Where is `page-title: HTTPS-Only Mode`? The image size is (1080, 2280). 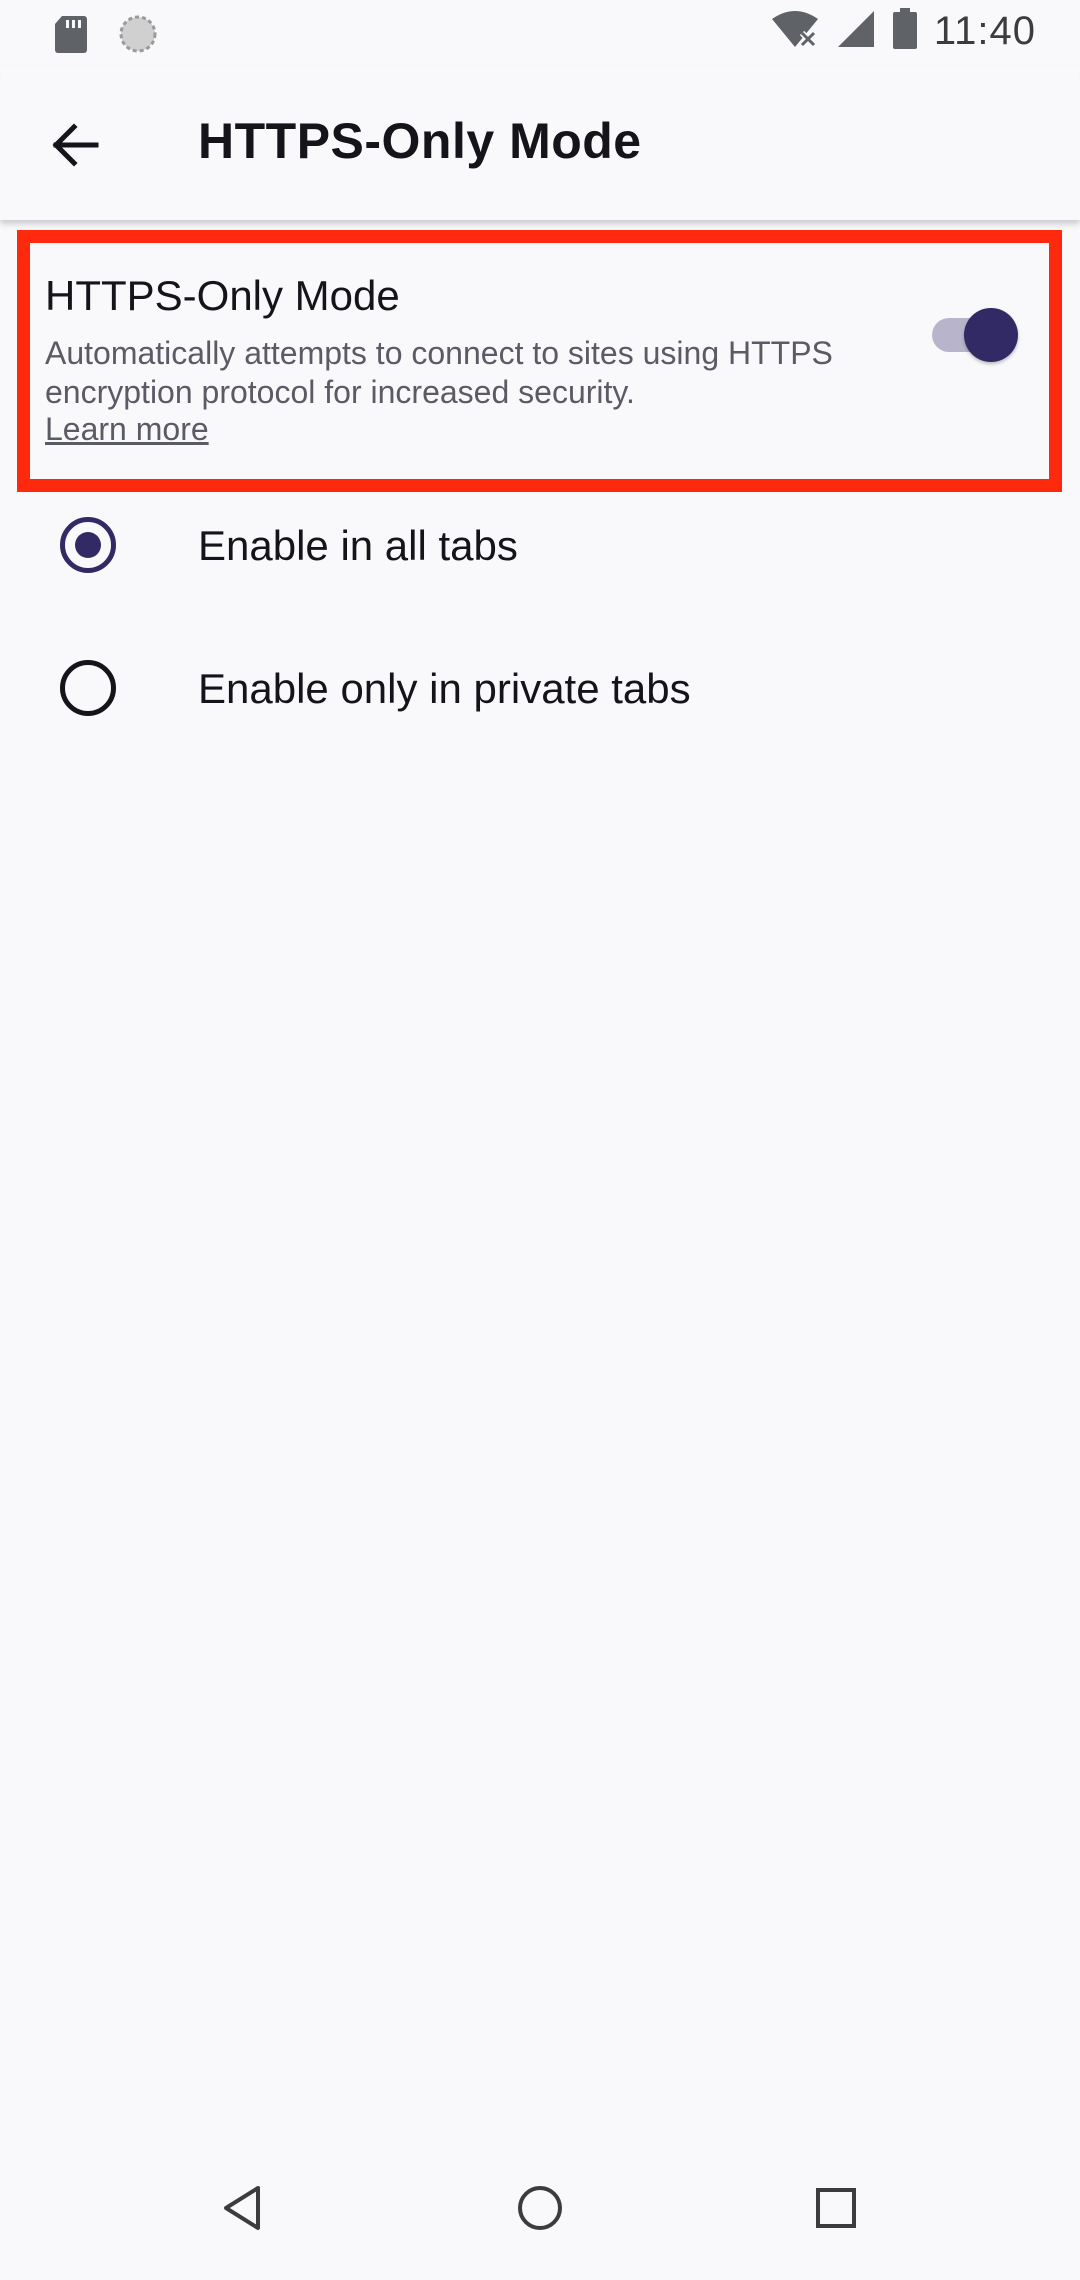
page-title: HTTPS-Only Mode is located at coordinates (420, 141).